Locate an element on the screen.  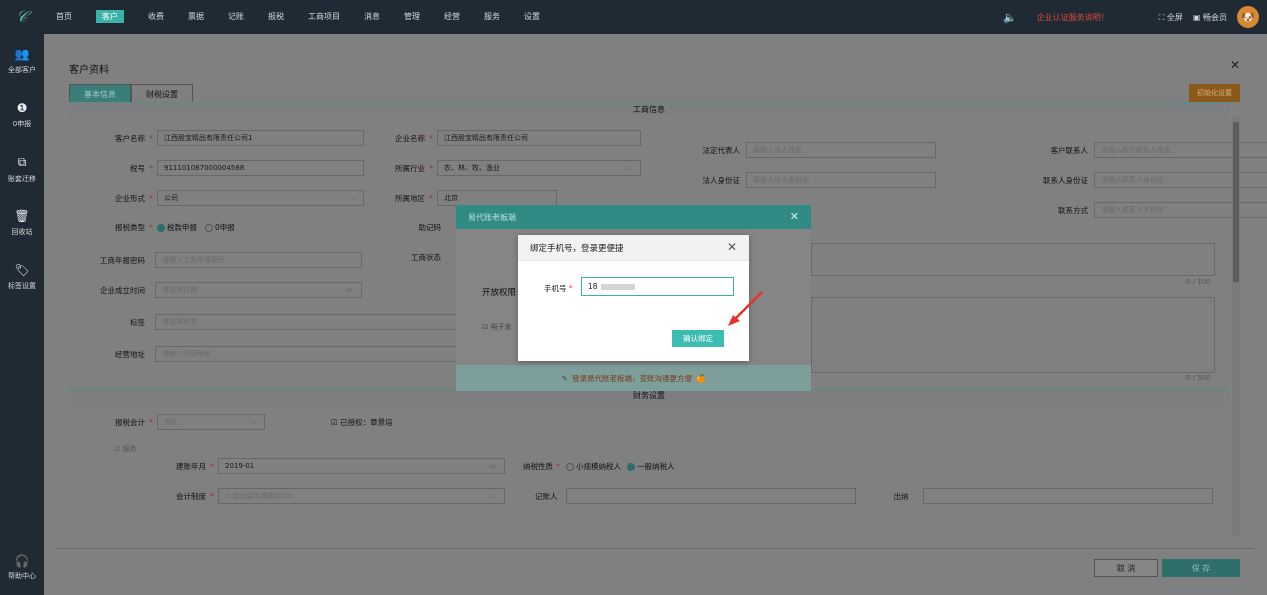
customer-name-input: 江西股宝精品有限责任公司1 is located at coordinates (260, 138).